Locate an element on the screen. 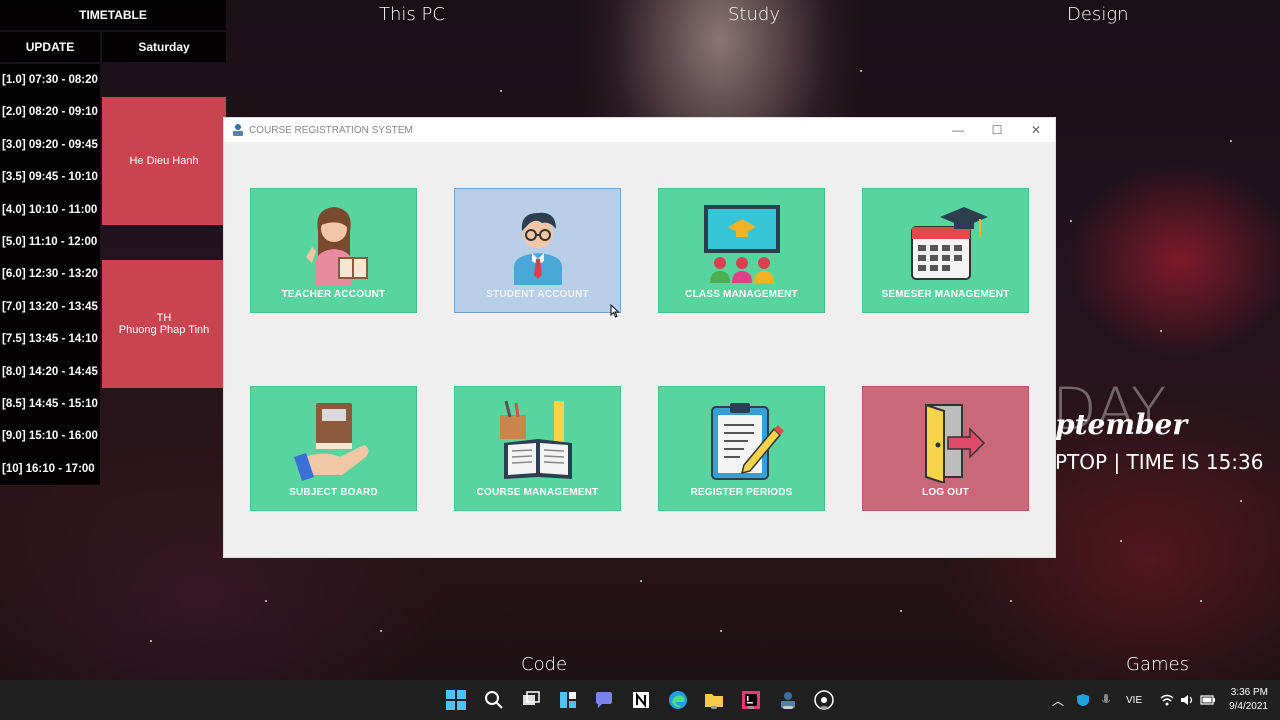 The image size is (1280, 720). edge-browser-icon is located at coordinates (678, 700).